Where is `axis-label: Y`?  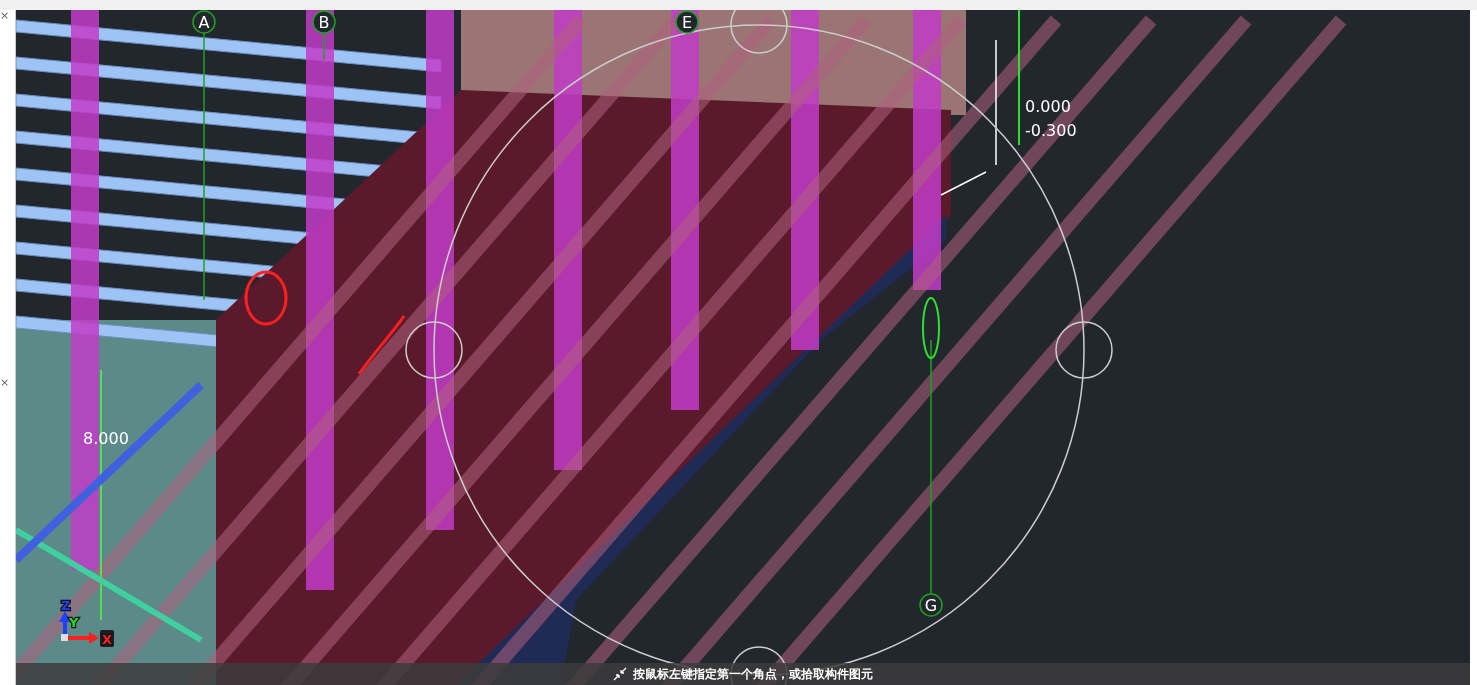 axis-label: Y is located at coordinates (74, 622).